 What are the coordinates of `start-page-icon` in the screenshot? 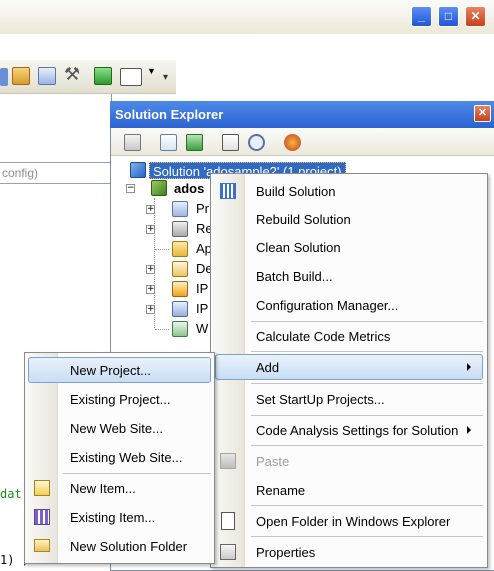 It's located at (103, 76).